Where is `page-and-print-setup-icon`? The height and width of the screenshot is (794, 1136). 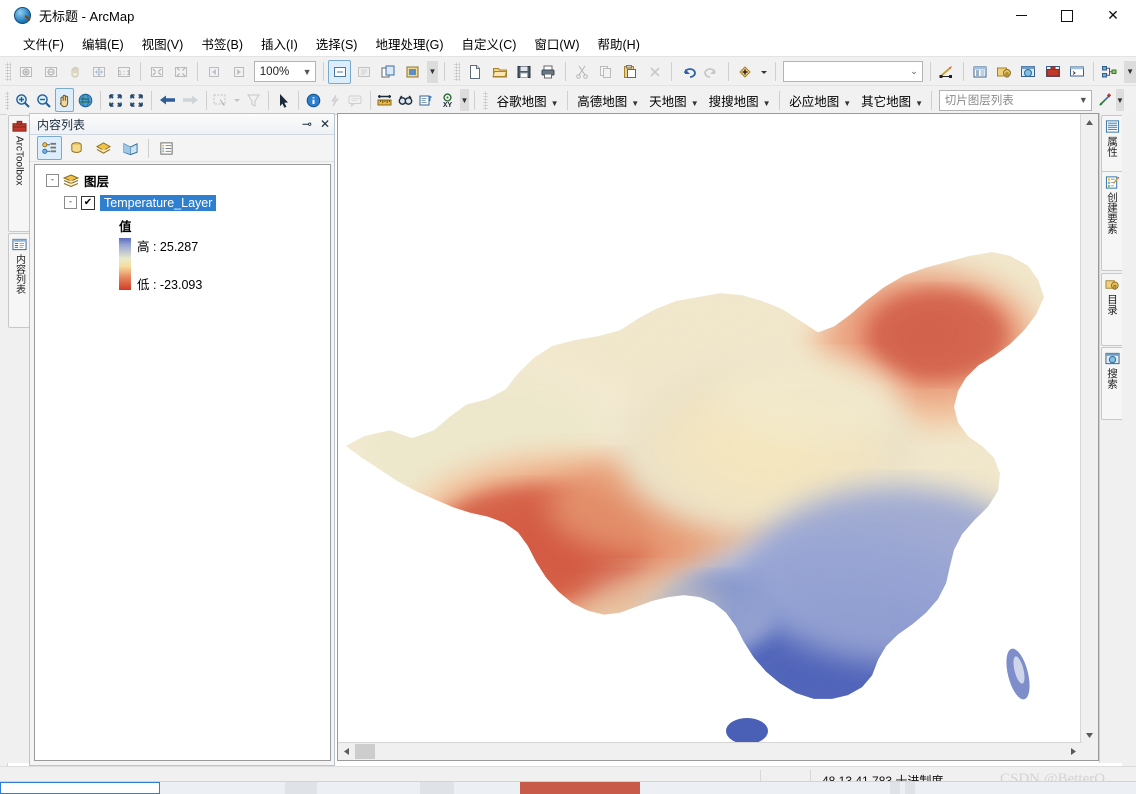 page-and-print-setup-icon is located at coordinates (388, 72).